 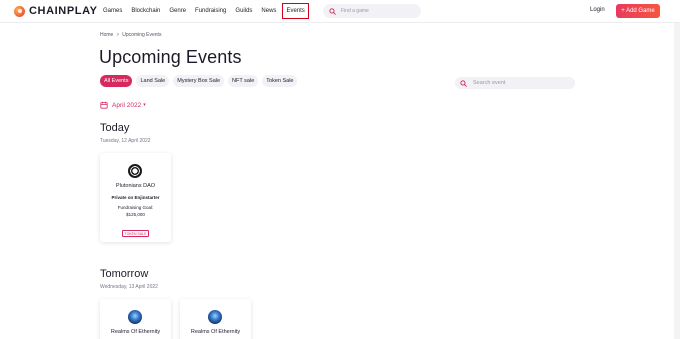 What do you see at coordinates (597, 10) in the screenshot?
I see `login-link: Login` at bounding box center [597, 10].